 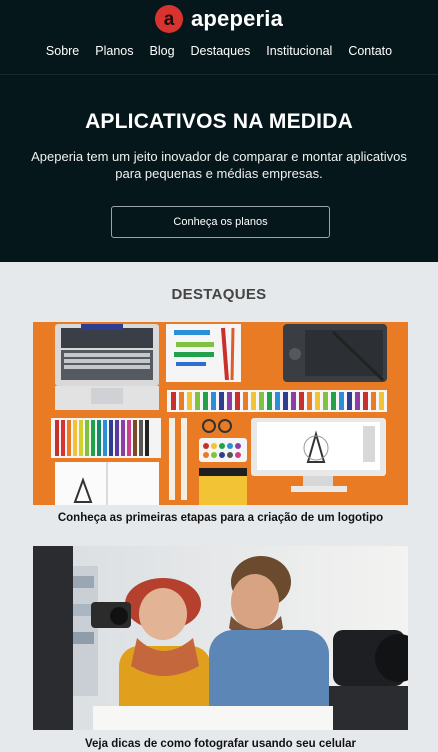 I want to click on hero-title: APLICATIVOS NA MEDIDA, so click(x=219, y=121).